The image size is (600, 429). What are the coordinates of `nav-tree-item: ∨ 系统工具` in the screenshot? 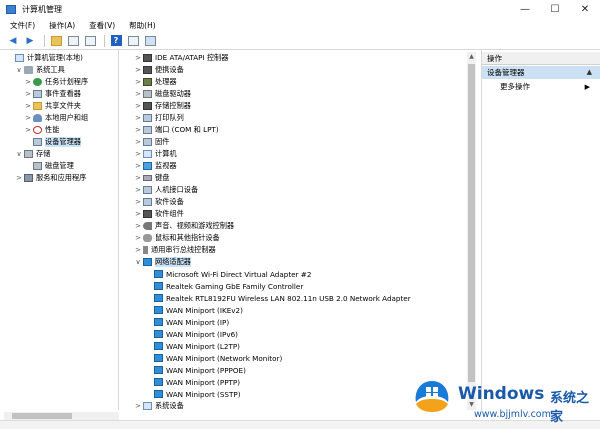 It's located at (40, 70).